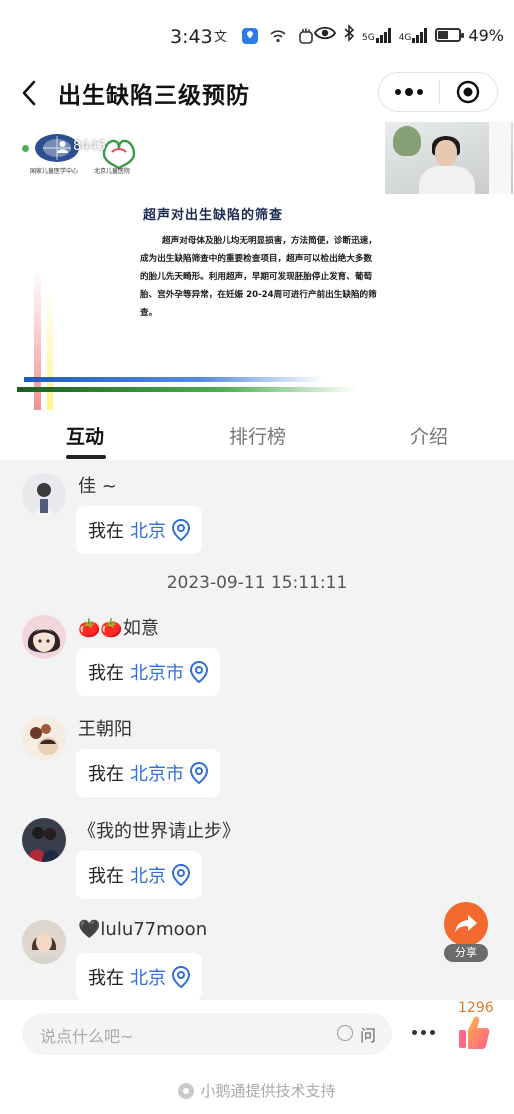  Describe the element at coordinates (112, 171) in the screenshot. I see `logo2-caption: 北京儿童医院` at that location.